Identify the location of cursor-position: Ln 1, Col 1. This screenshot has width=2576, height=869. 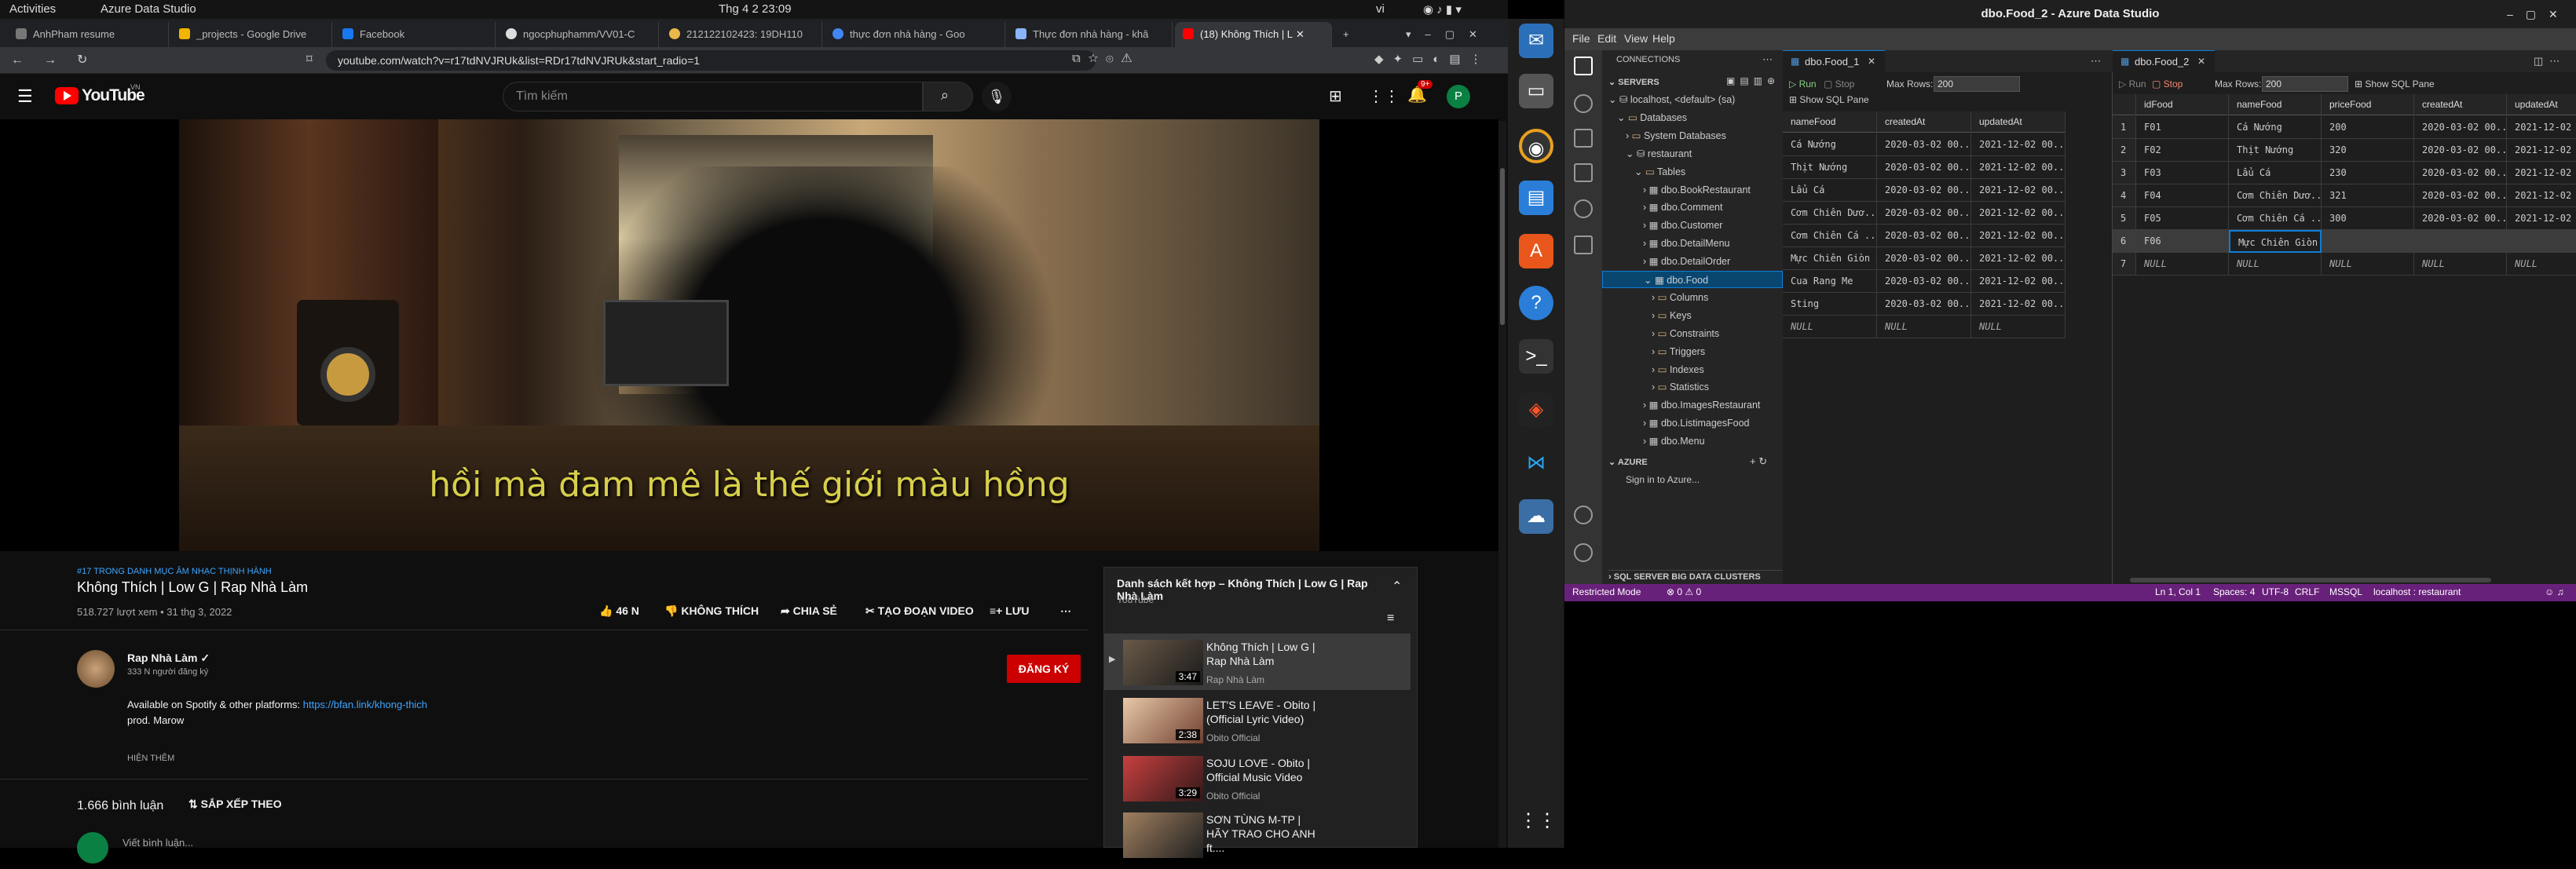
(2178, 591).